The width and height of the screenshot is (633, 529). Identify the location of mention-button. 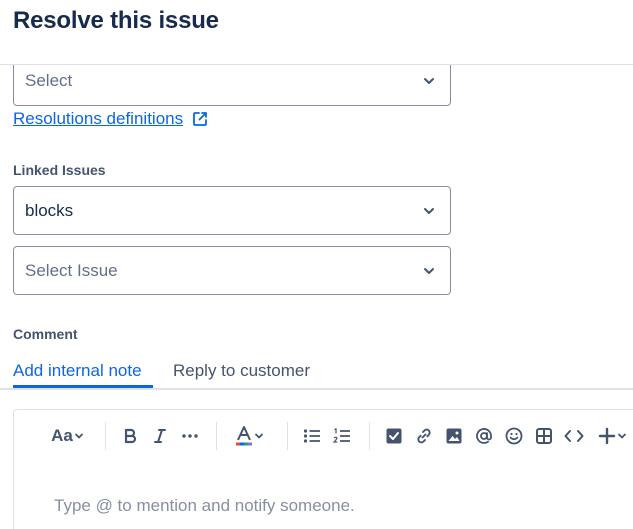
(484, 436).